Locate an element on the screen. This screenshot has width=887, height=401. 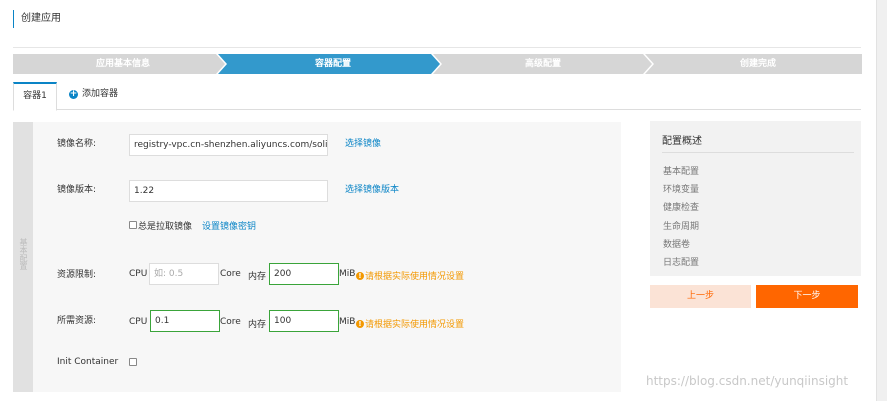
limit-cpu-label: CPU is located at coordinates (138, 274).